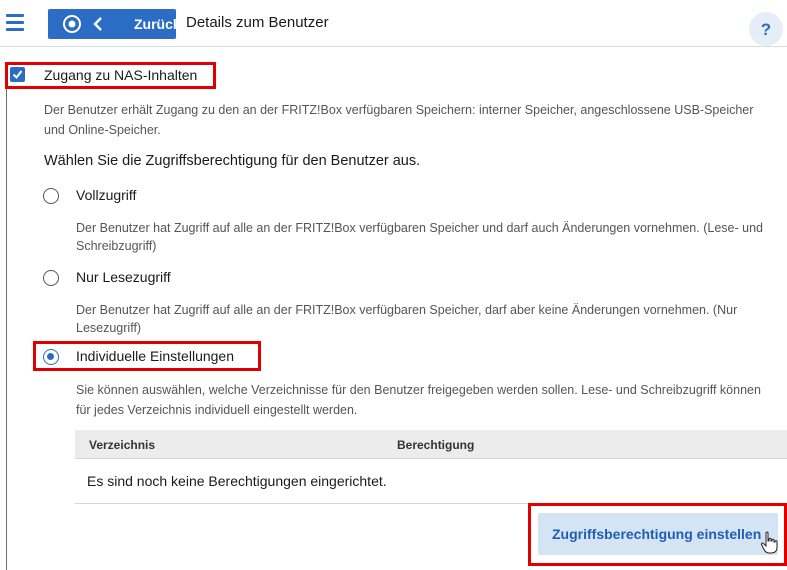 This screenshot has width=787, height=570. Describe the element at coordinates (122, 445) in the screenshot. I see `column-header-directory: Verzeichnis` at that location.